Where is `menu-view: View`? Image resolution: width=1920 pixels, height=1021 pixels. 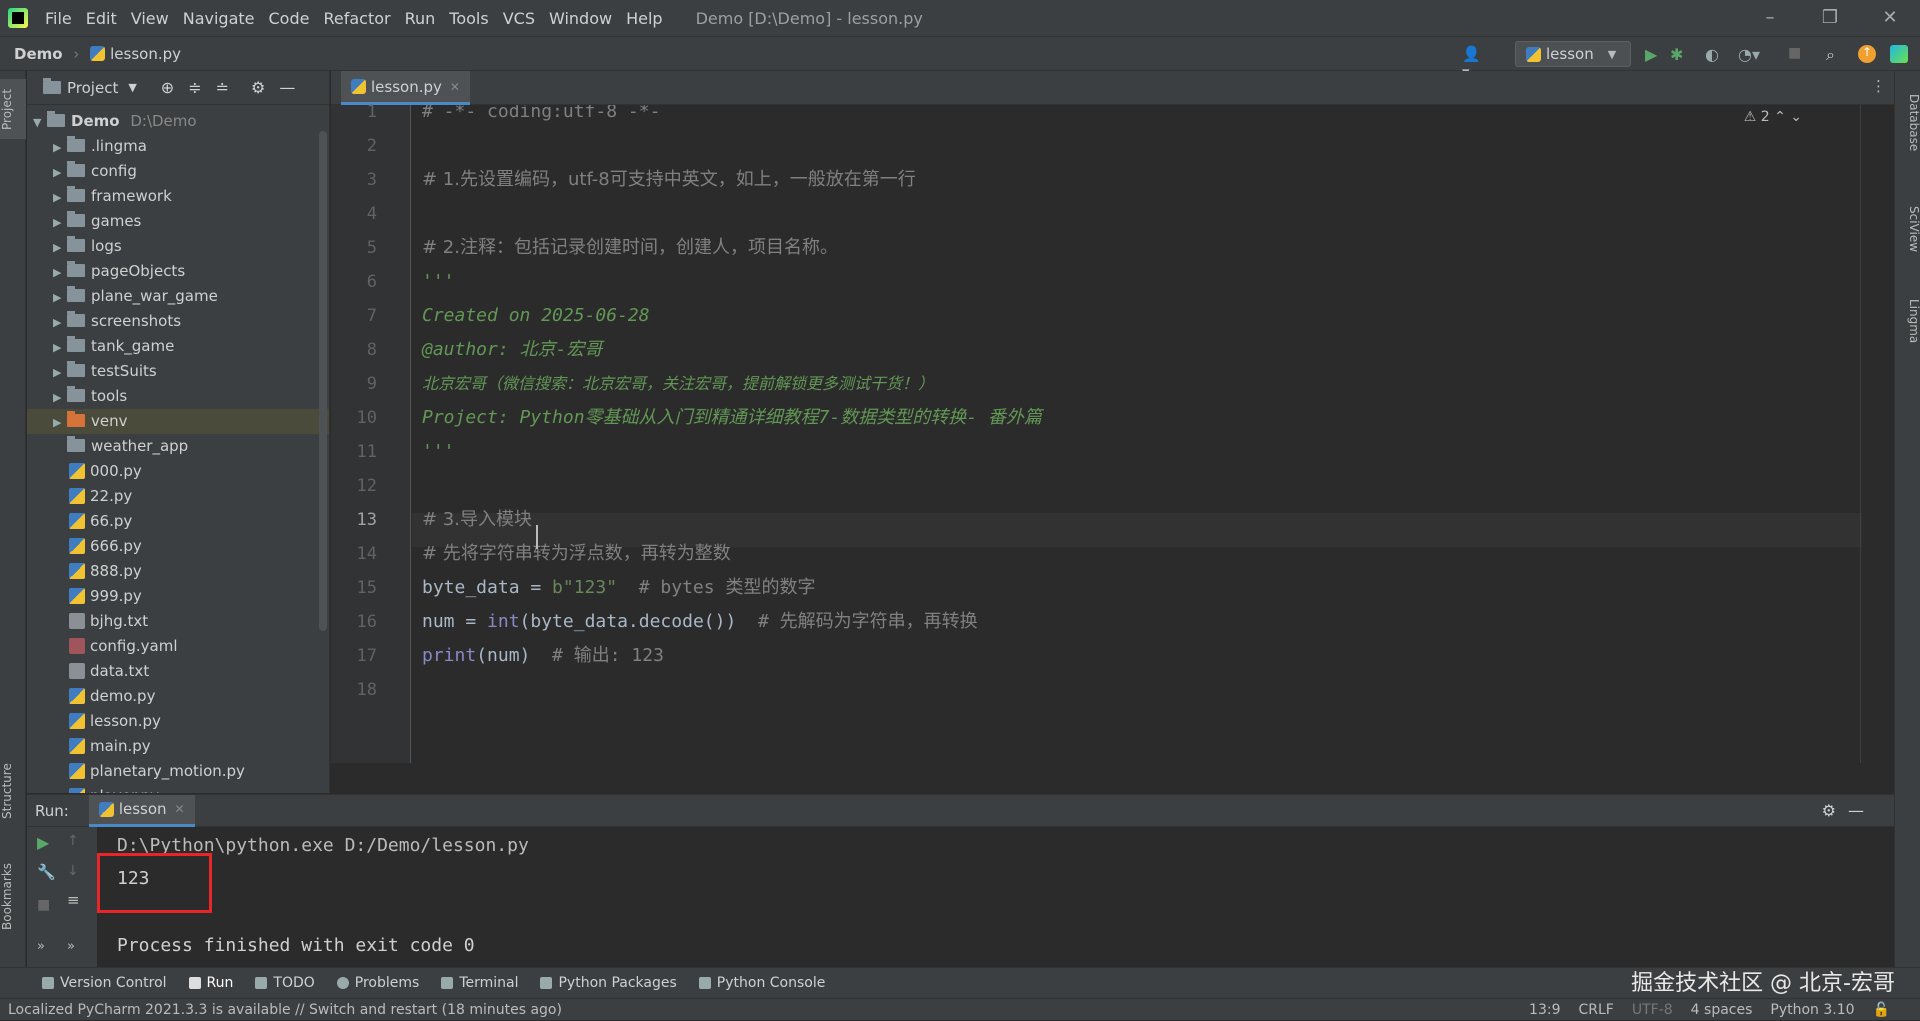 menu-view: View is located at coordinates (150, 18).